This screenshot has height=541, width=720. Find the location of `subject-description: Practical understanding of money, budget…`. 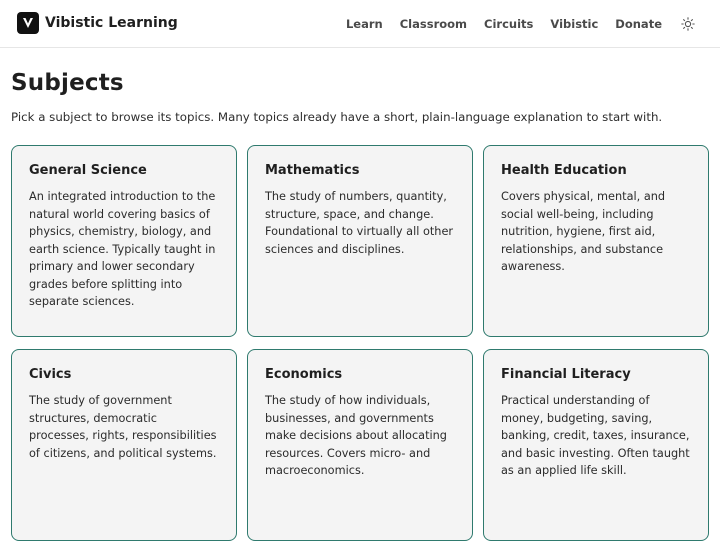

subject-description: Practical understanding of money, budget… is located at coordinates (595, 435).